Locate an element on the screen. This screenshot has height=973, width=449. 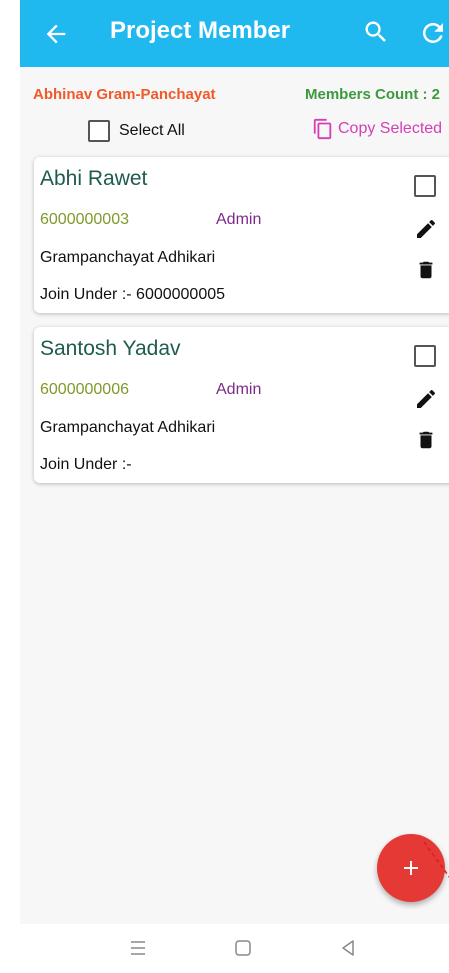
system-nav-bar is located at coordinates (224, 948).